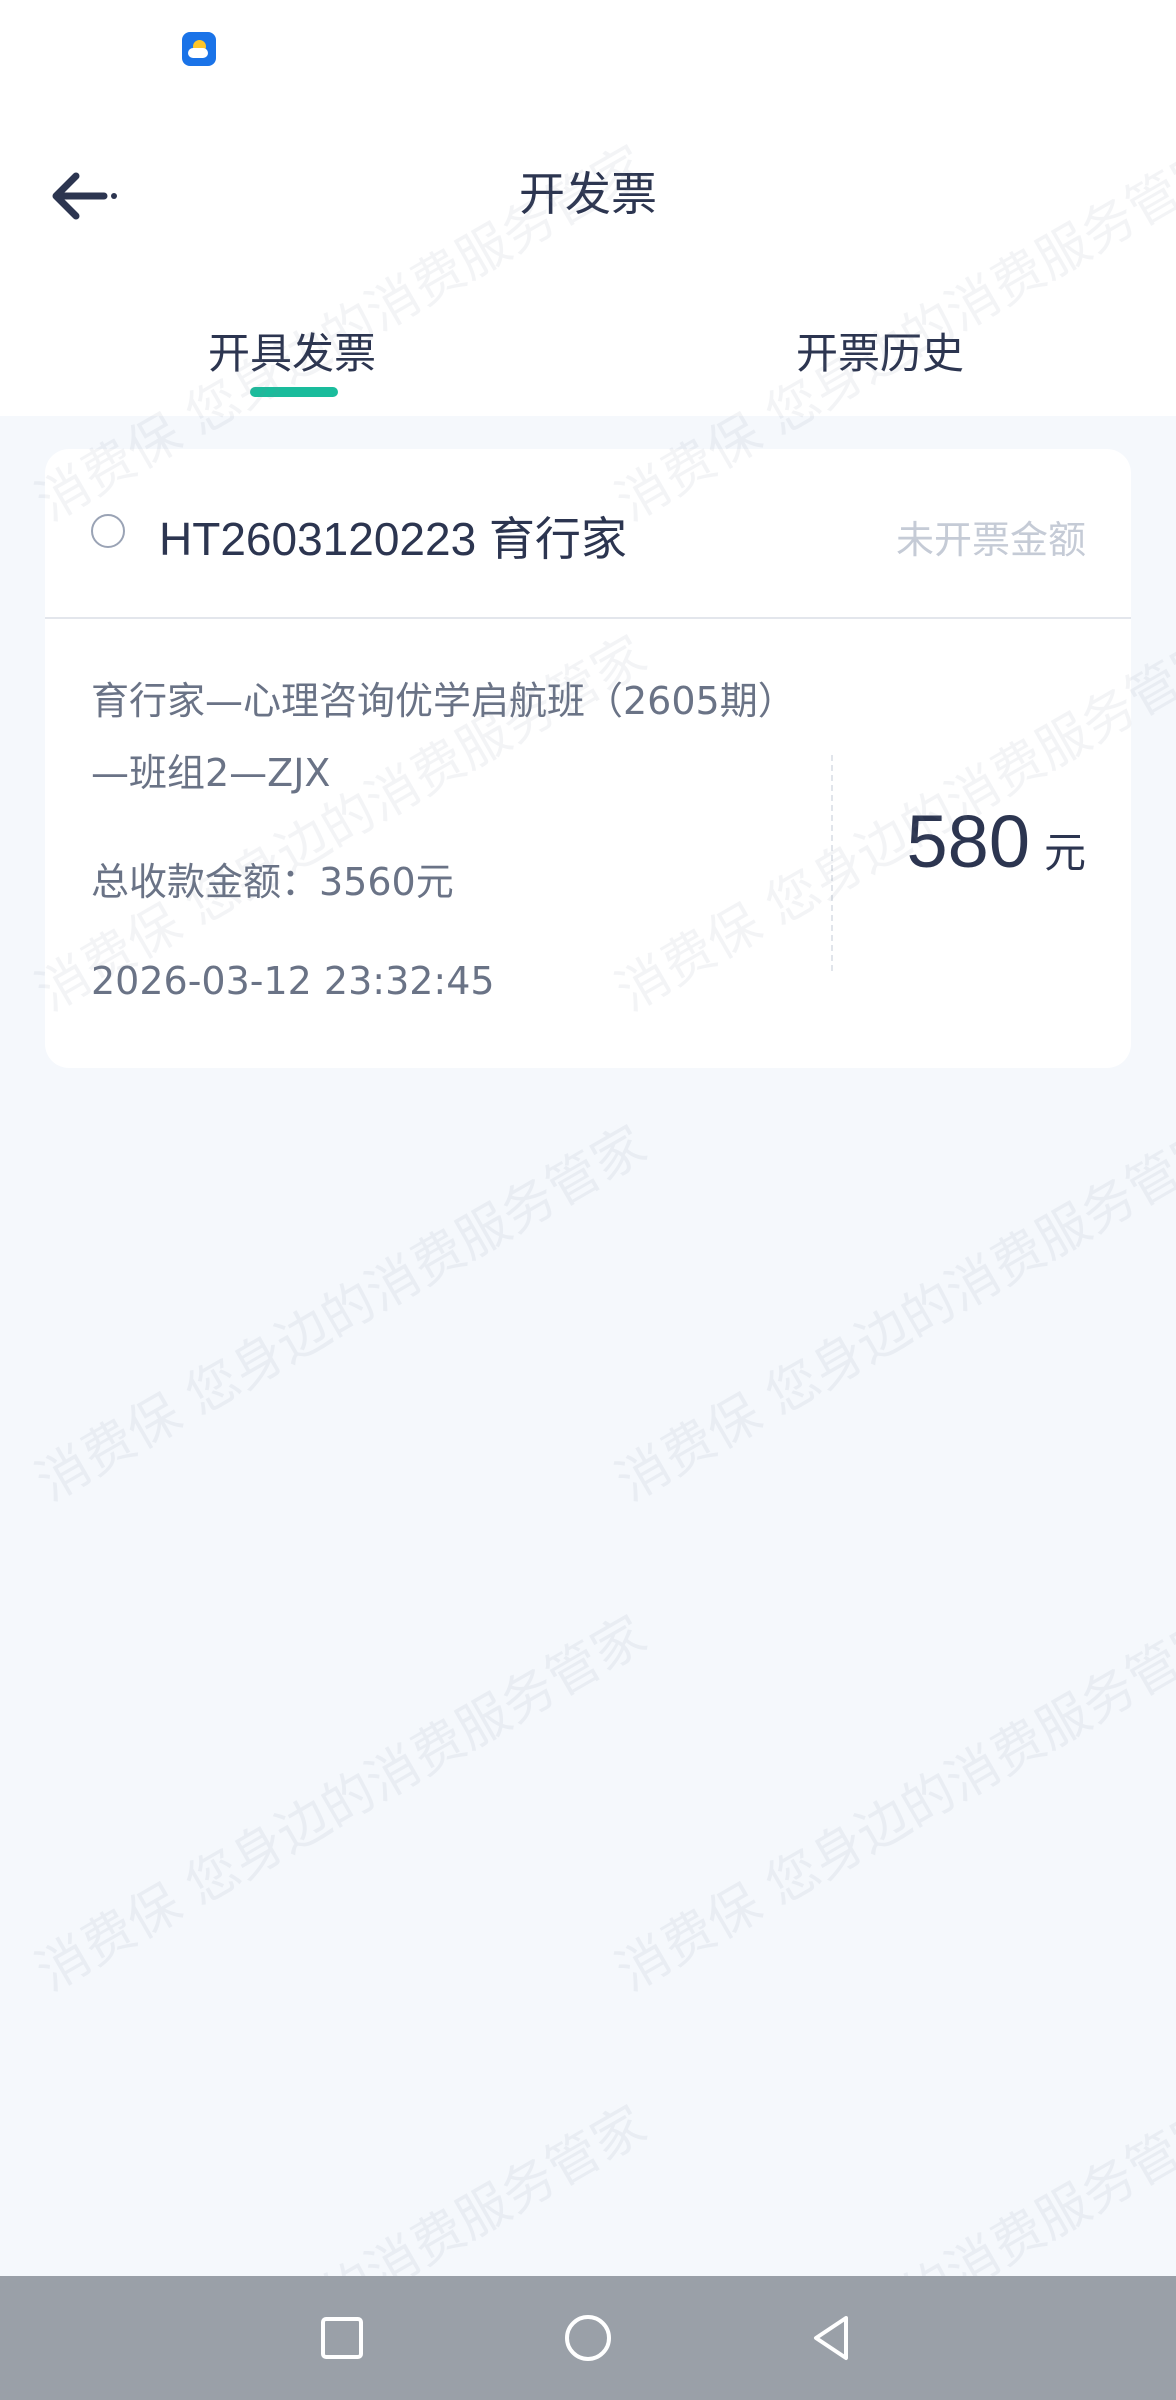  I want to click on weather-icon, so click(199, 49).